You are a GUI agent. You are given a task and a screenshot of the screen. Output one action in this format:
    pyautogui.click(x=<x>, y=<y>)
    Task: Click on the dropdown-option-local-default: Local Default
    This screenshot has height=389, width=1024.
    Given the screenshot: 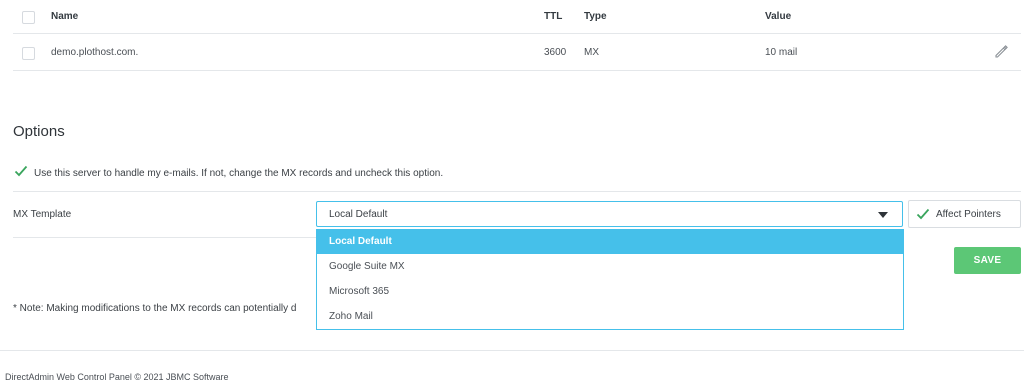 What is the action you would take?
    pyautogui.click(x=610, y=241)
    